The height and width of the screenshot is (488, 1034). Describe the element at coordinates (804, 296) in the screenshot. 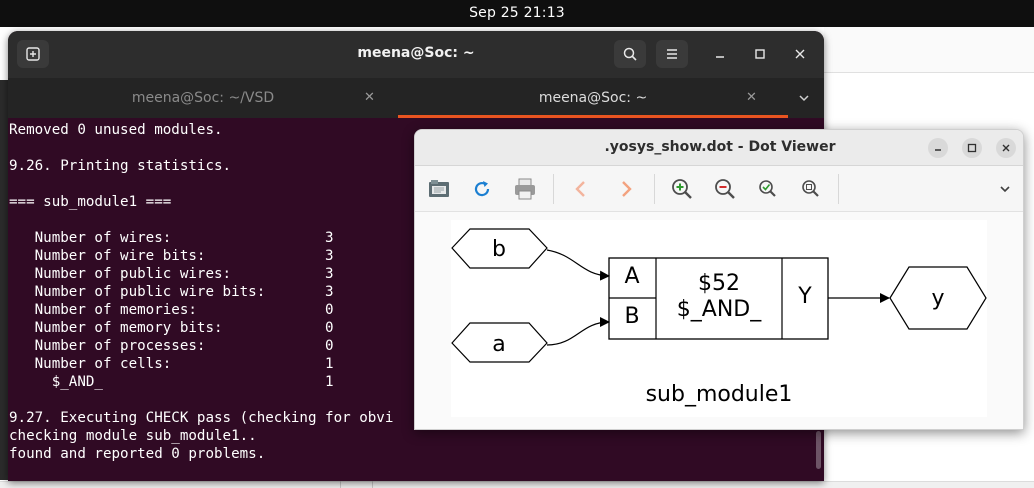

I see `port-y-label: Y` at that location.